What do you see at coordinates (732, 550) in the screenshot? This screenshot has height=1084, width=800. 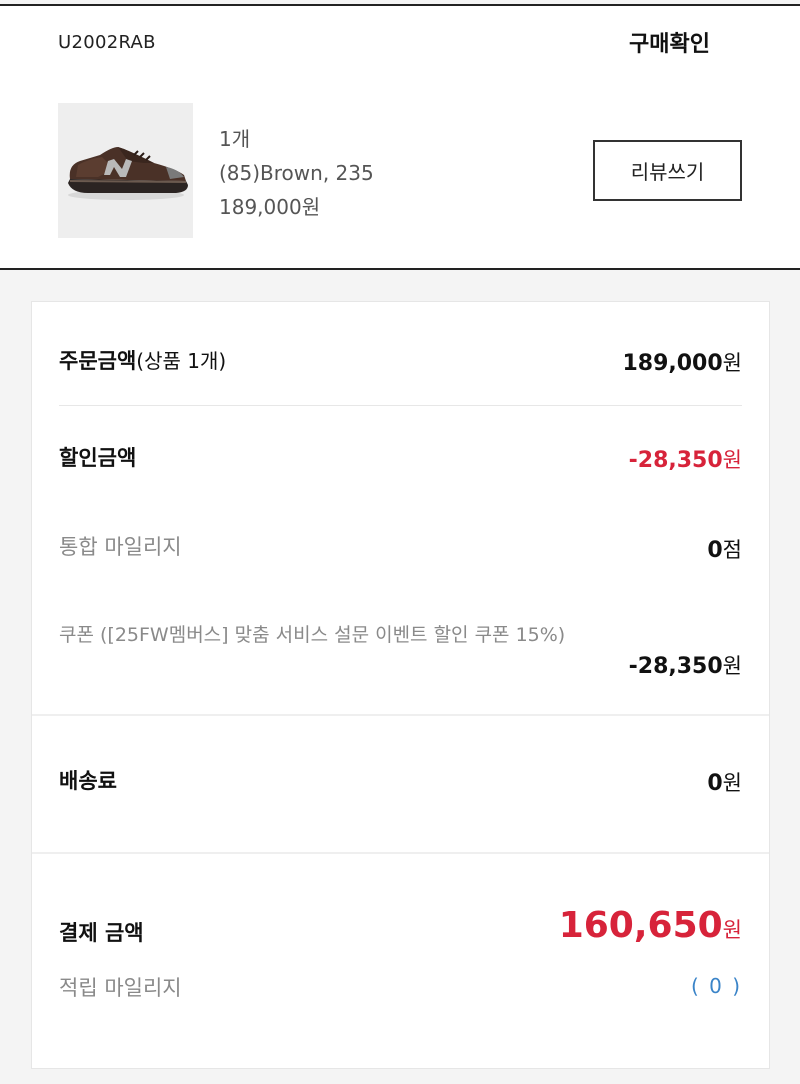 I see `mileage-unit: 점` at bounding box center [732, 550].